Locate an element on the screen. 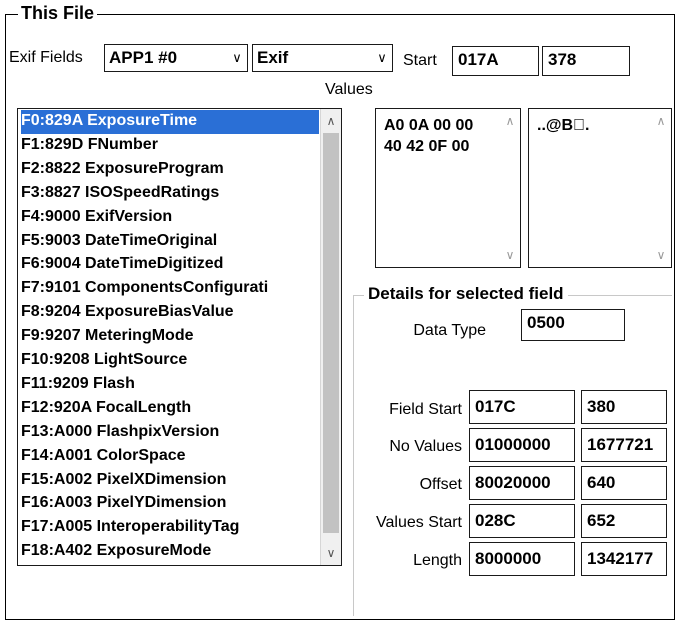  list-item: F14:A001 ColorSpace is located at coordinates (171, 457).